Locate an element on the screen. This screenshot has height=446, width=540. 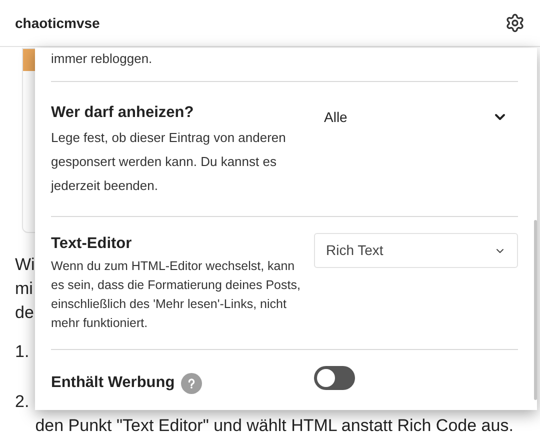
body-text: mi is located at coordinates (24, 288).